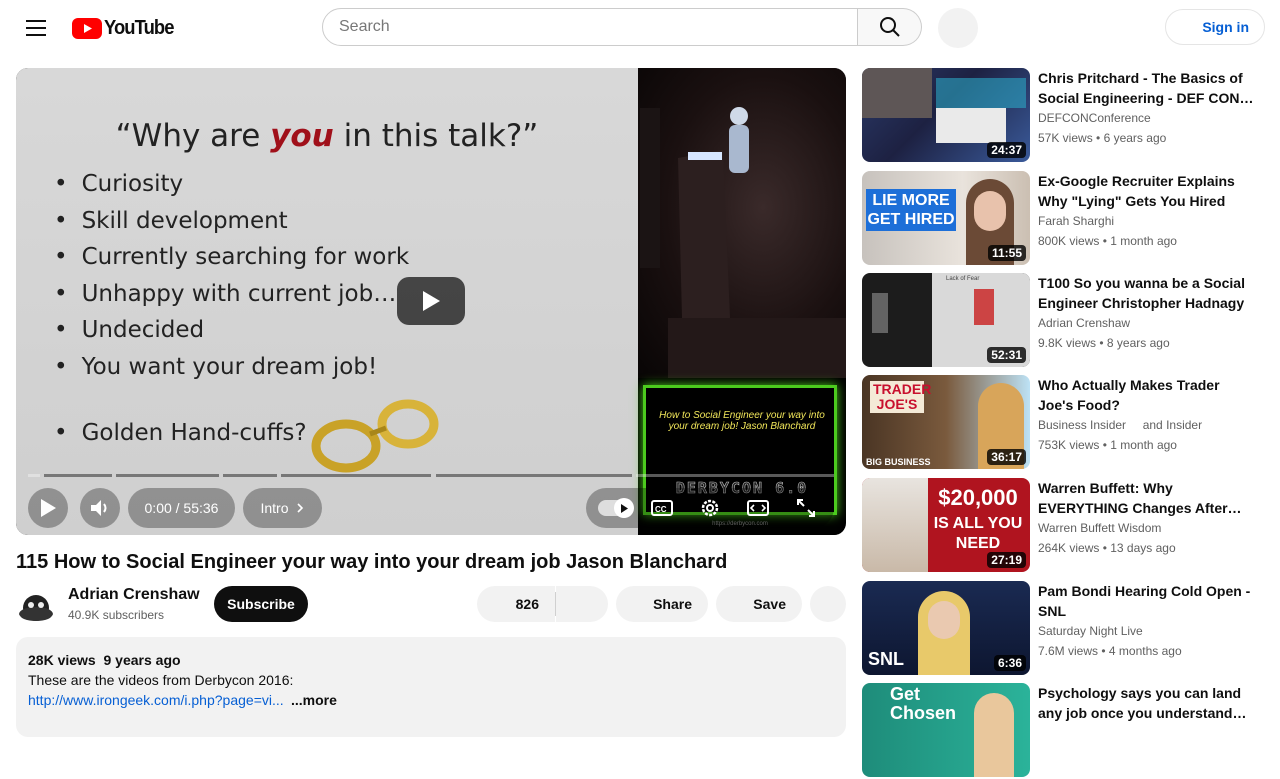 Image resolution: width=1280 pixels, height=779 pixels. I want to click on upload-age: 6 years ago, so click(1135, 138).